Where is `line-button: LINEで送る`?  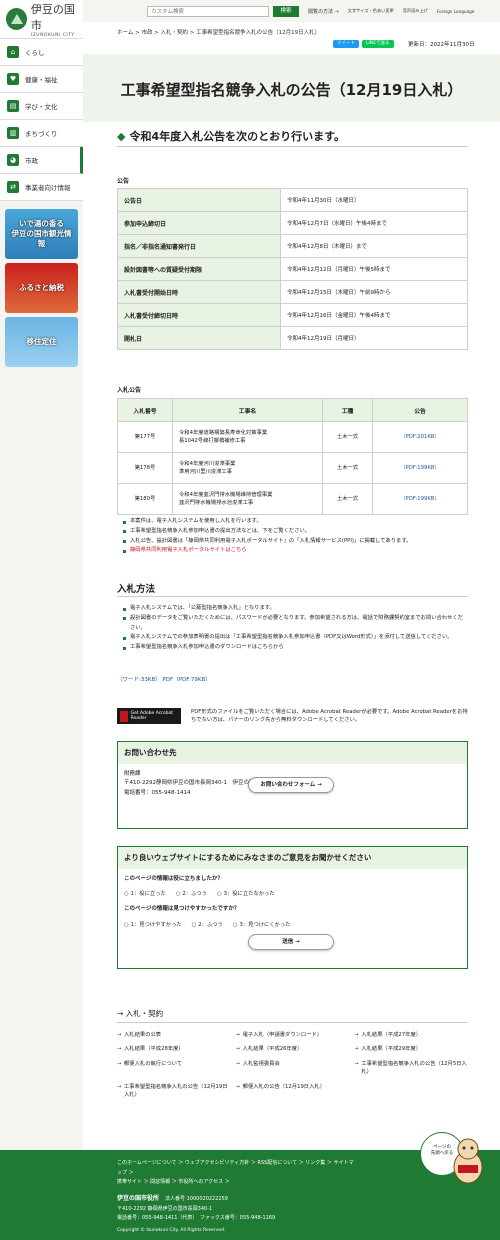
line-button: LINEで送る is located at coordinates (378, 44).